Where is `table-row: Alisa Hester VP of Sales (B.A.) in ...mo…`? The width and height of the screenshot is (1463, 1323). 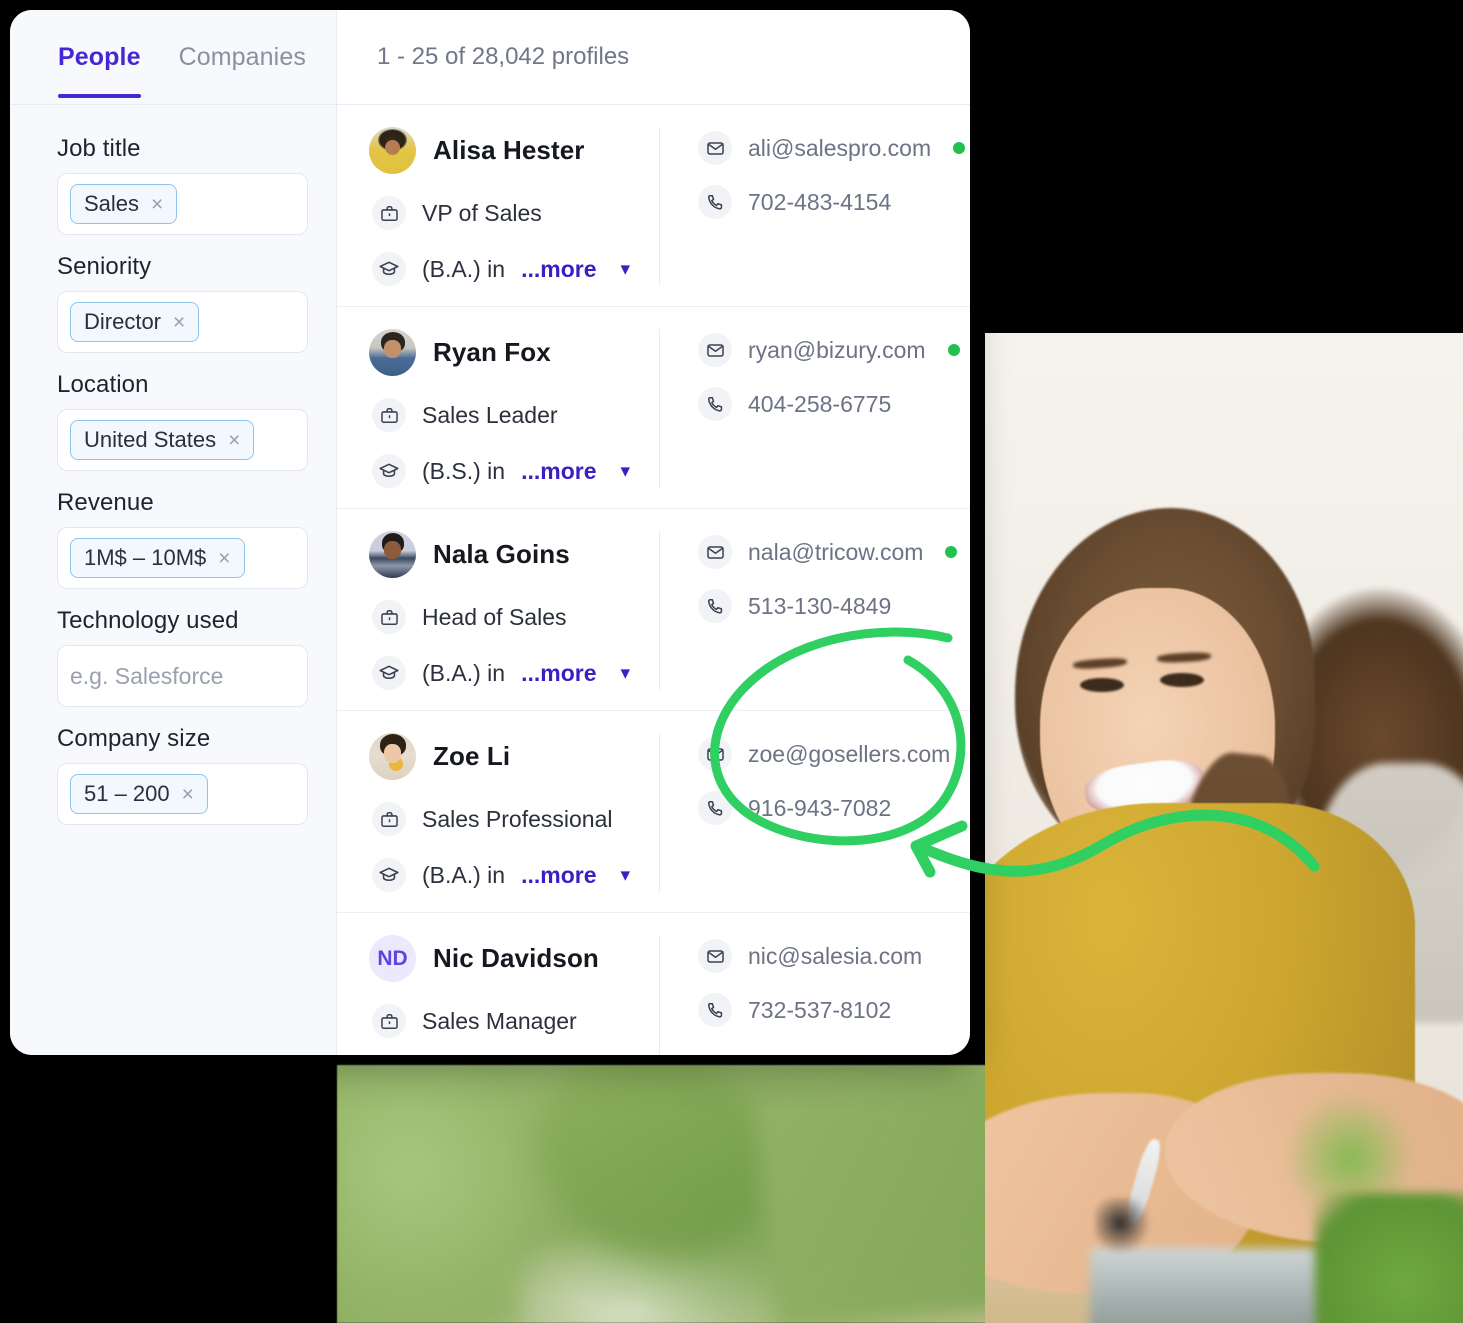
table-row: Alisa Hester VP of Sales (B.A.) in ...mo… is located at coordinates (653, 206).